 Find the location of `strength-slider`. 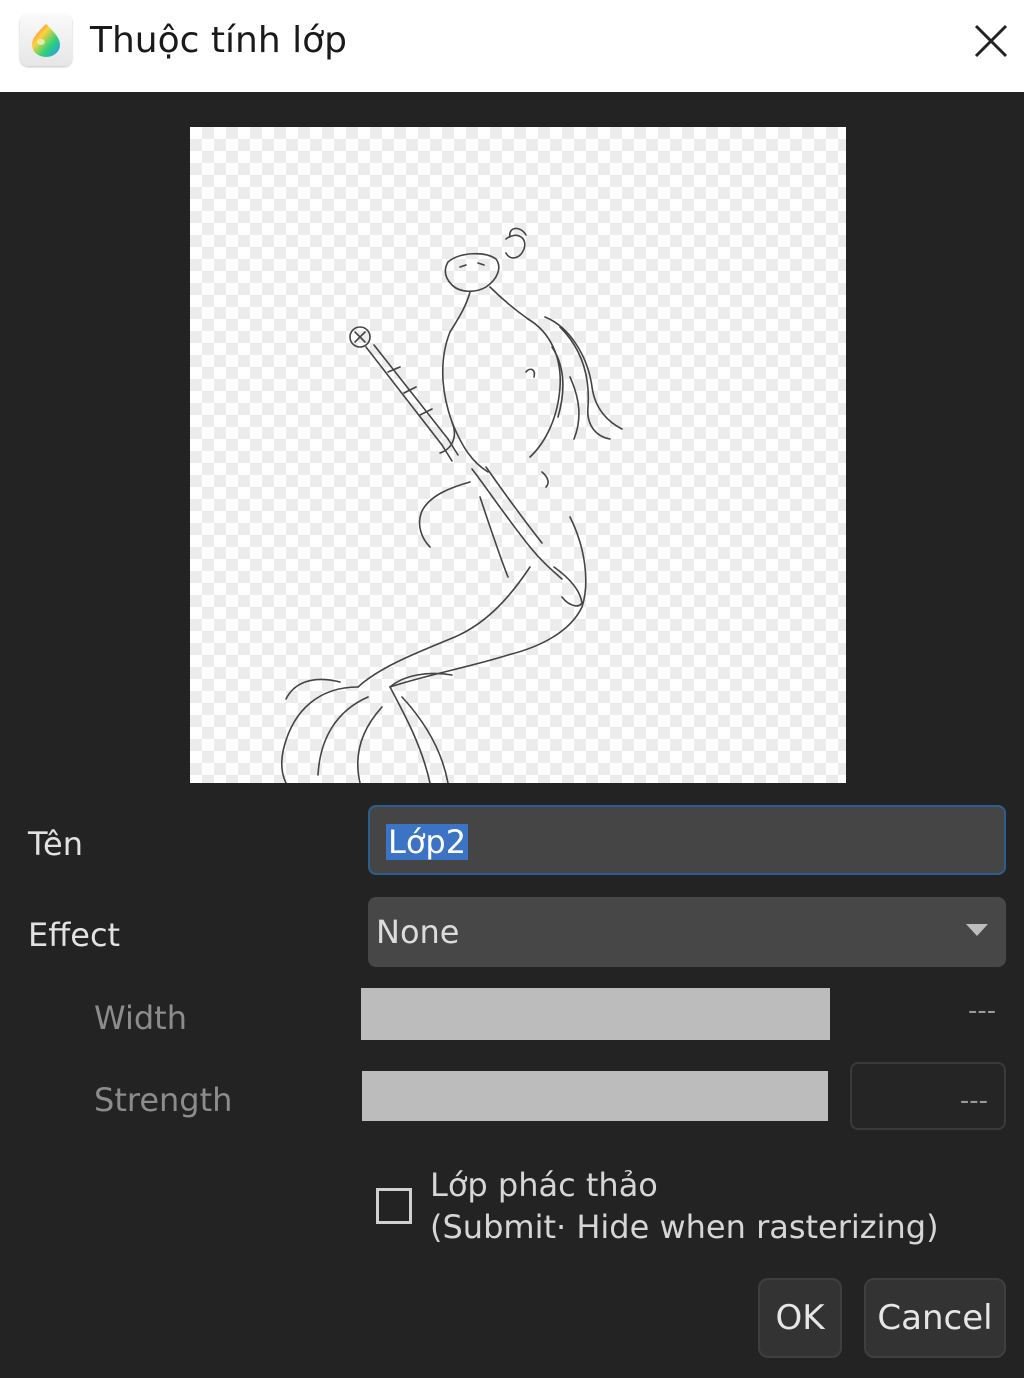

strength-slider is located at coordinates (595, 1096).